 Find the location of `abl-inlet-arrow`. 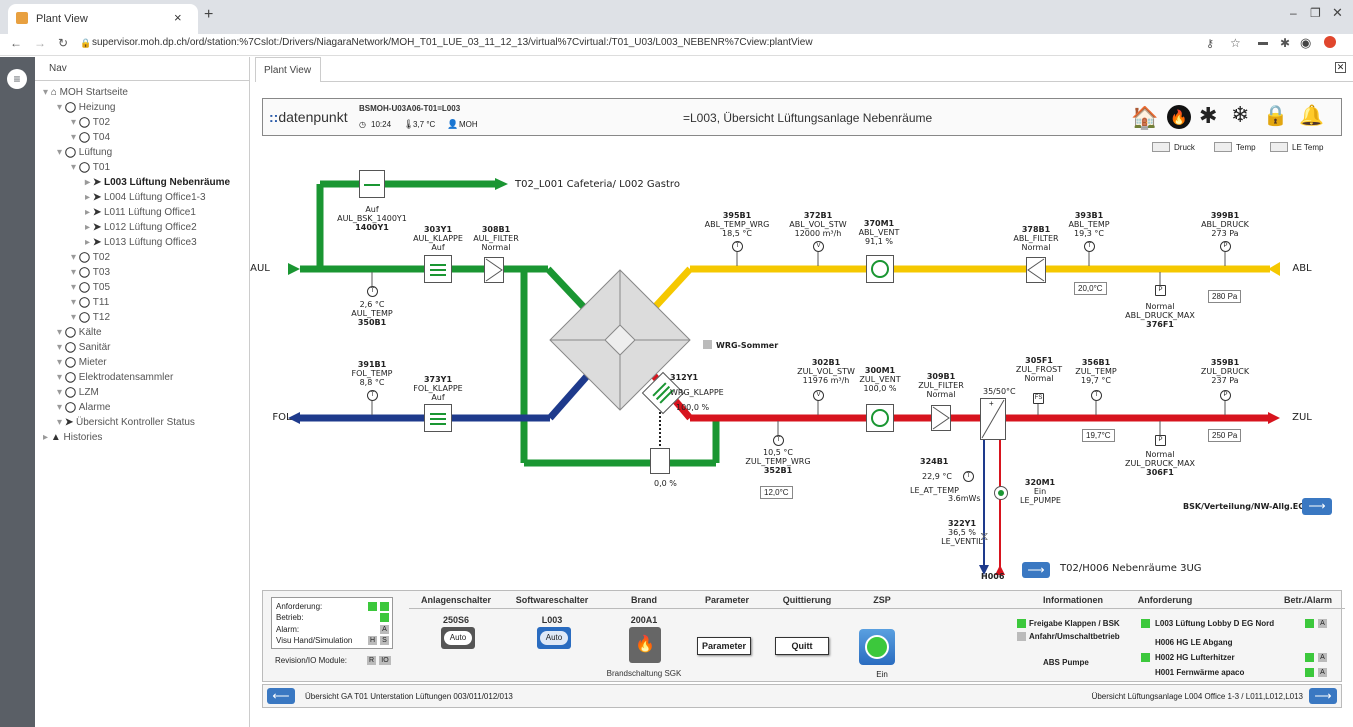

abl-inlet-arrow is located at coordinates (1274, 269).